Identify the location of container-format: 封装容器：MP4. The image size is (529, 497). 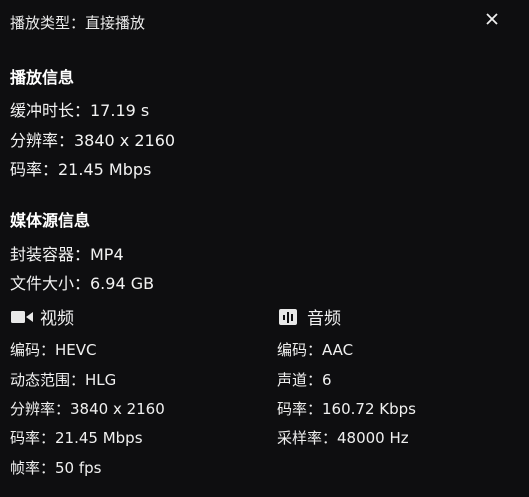
(67, 254).